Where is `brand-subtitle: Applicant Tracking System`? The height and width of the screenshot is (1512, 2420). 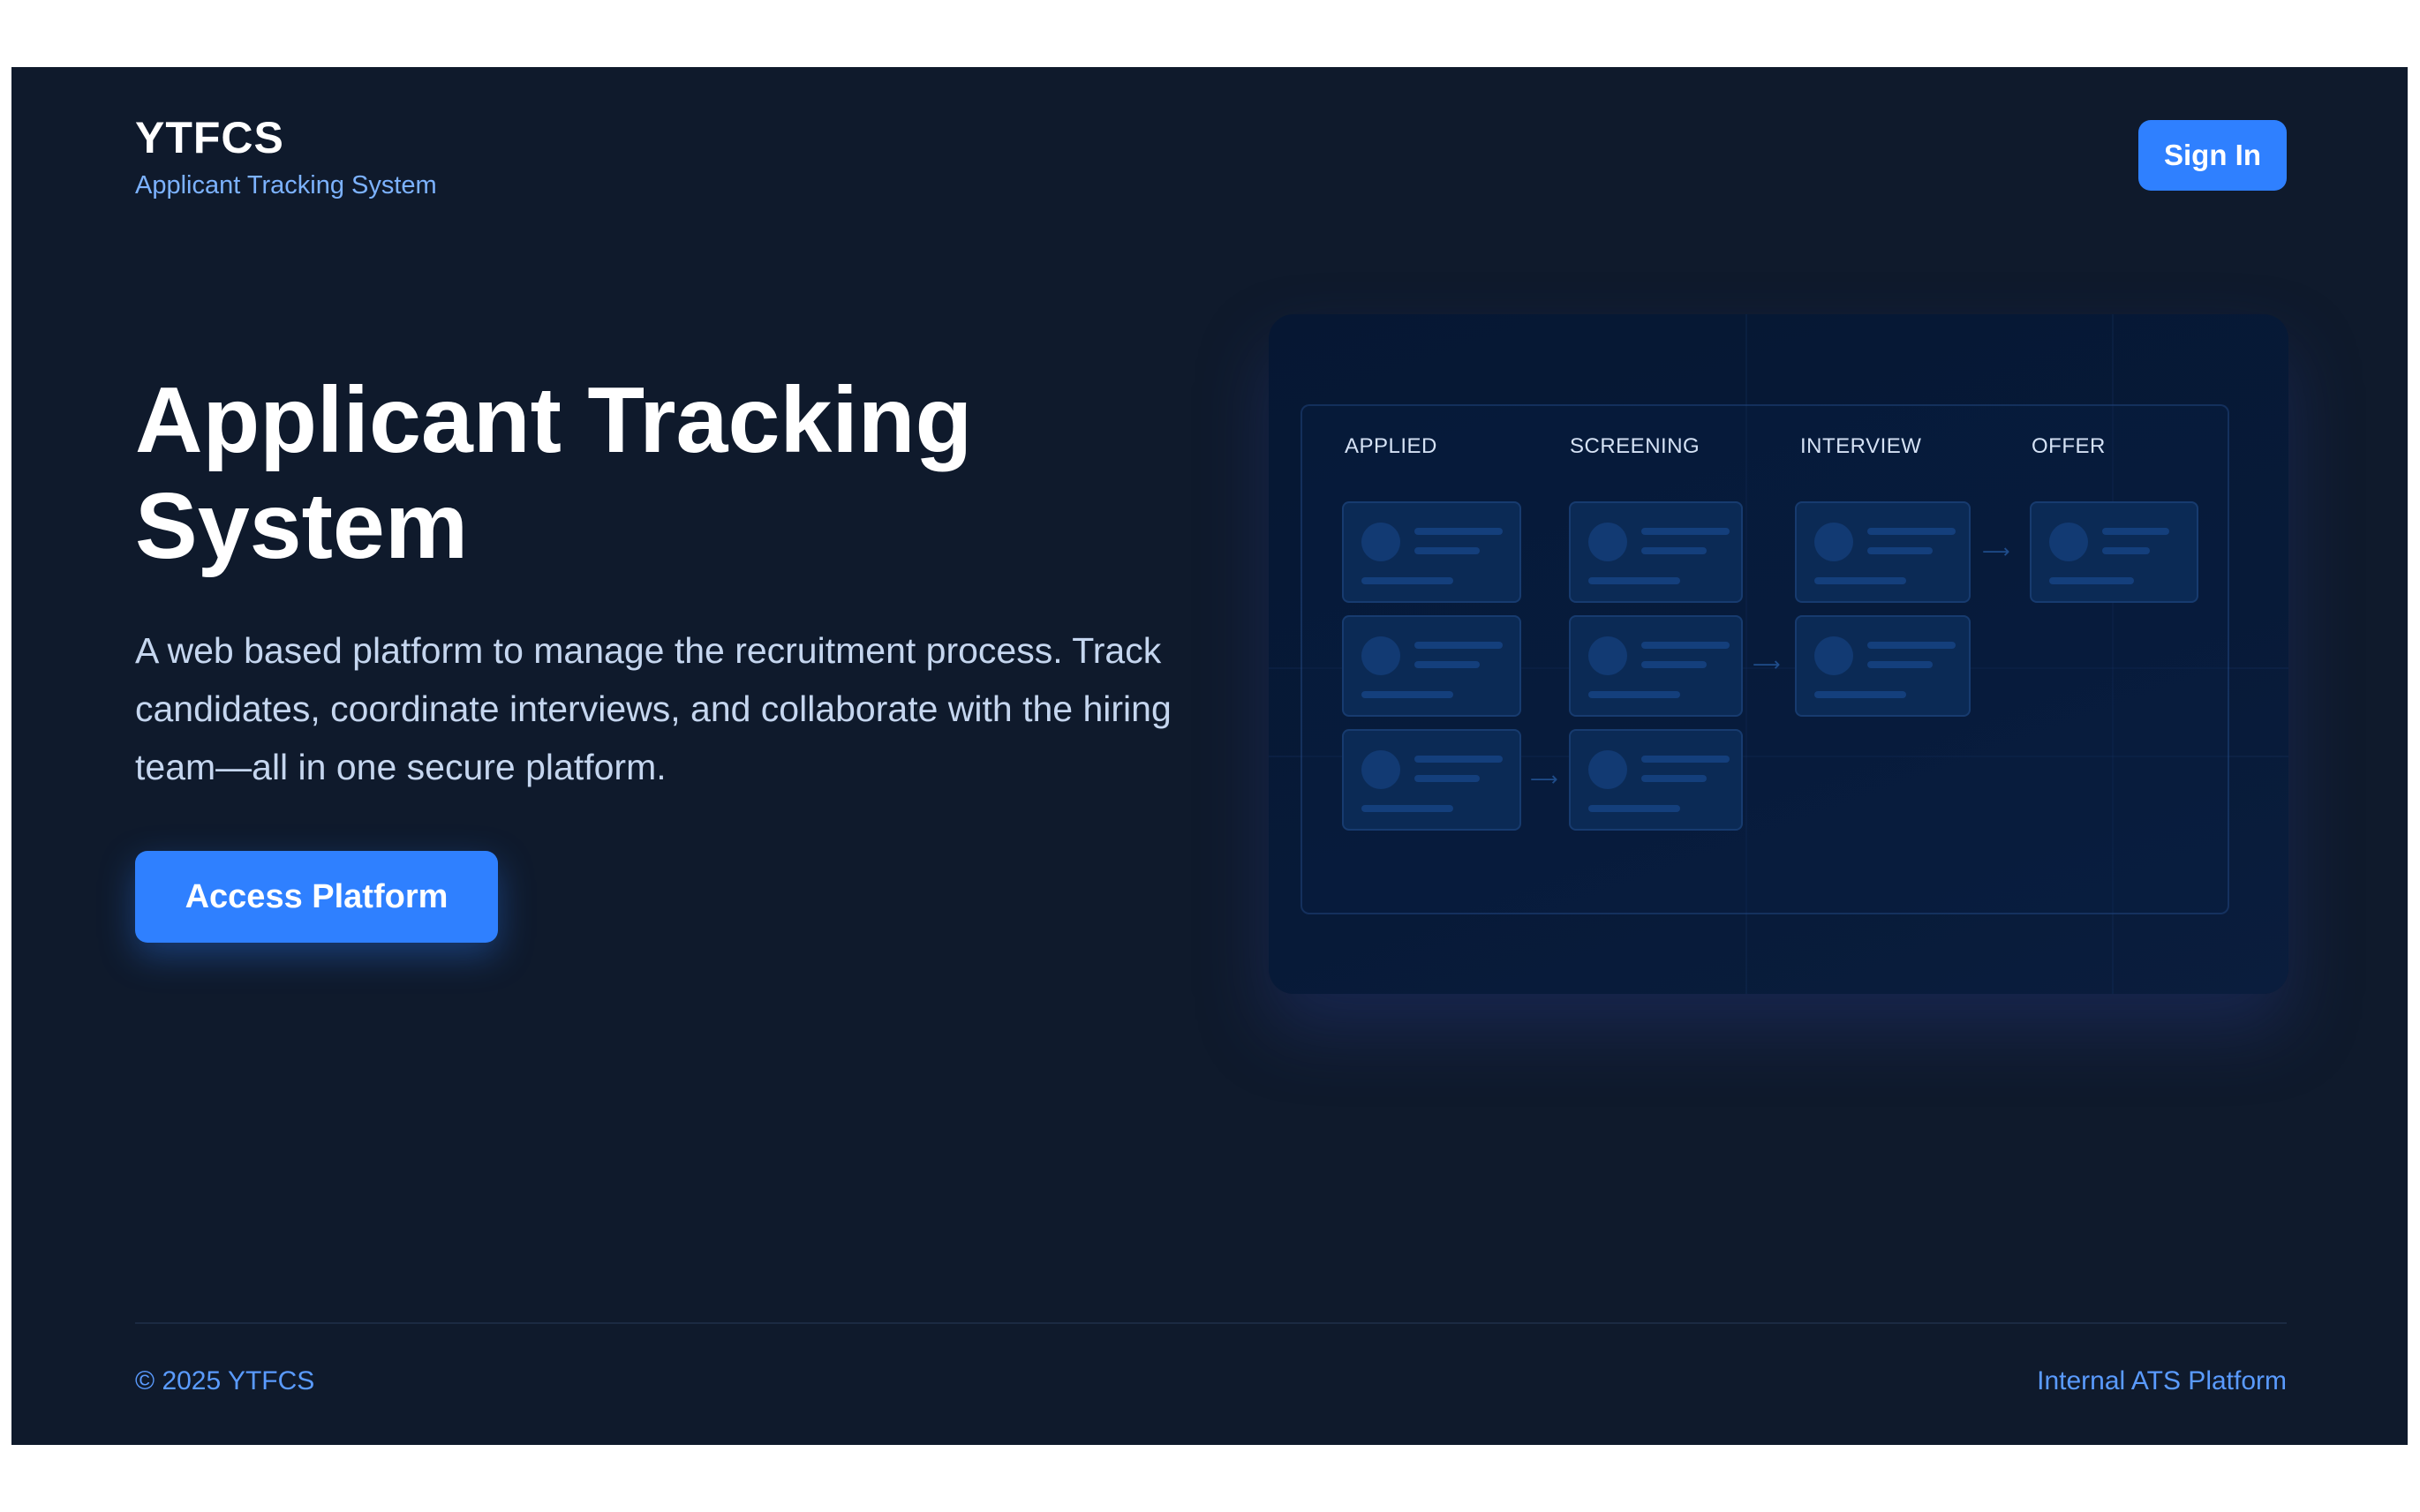 brand-subtitle: Applicant Tracking System is located at coordinates (286, 184).